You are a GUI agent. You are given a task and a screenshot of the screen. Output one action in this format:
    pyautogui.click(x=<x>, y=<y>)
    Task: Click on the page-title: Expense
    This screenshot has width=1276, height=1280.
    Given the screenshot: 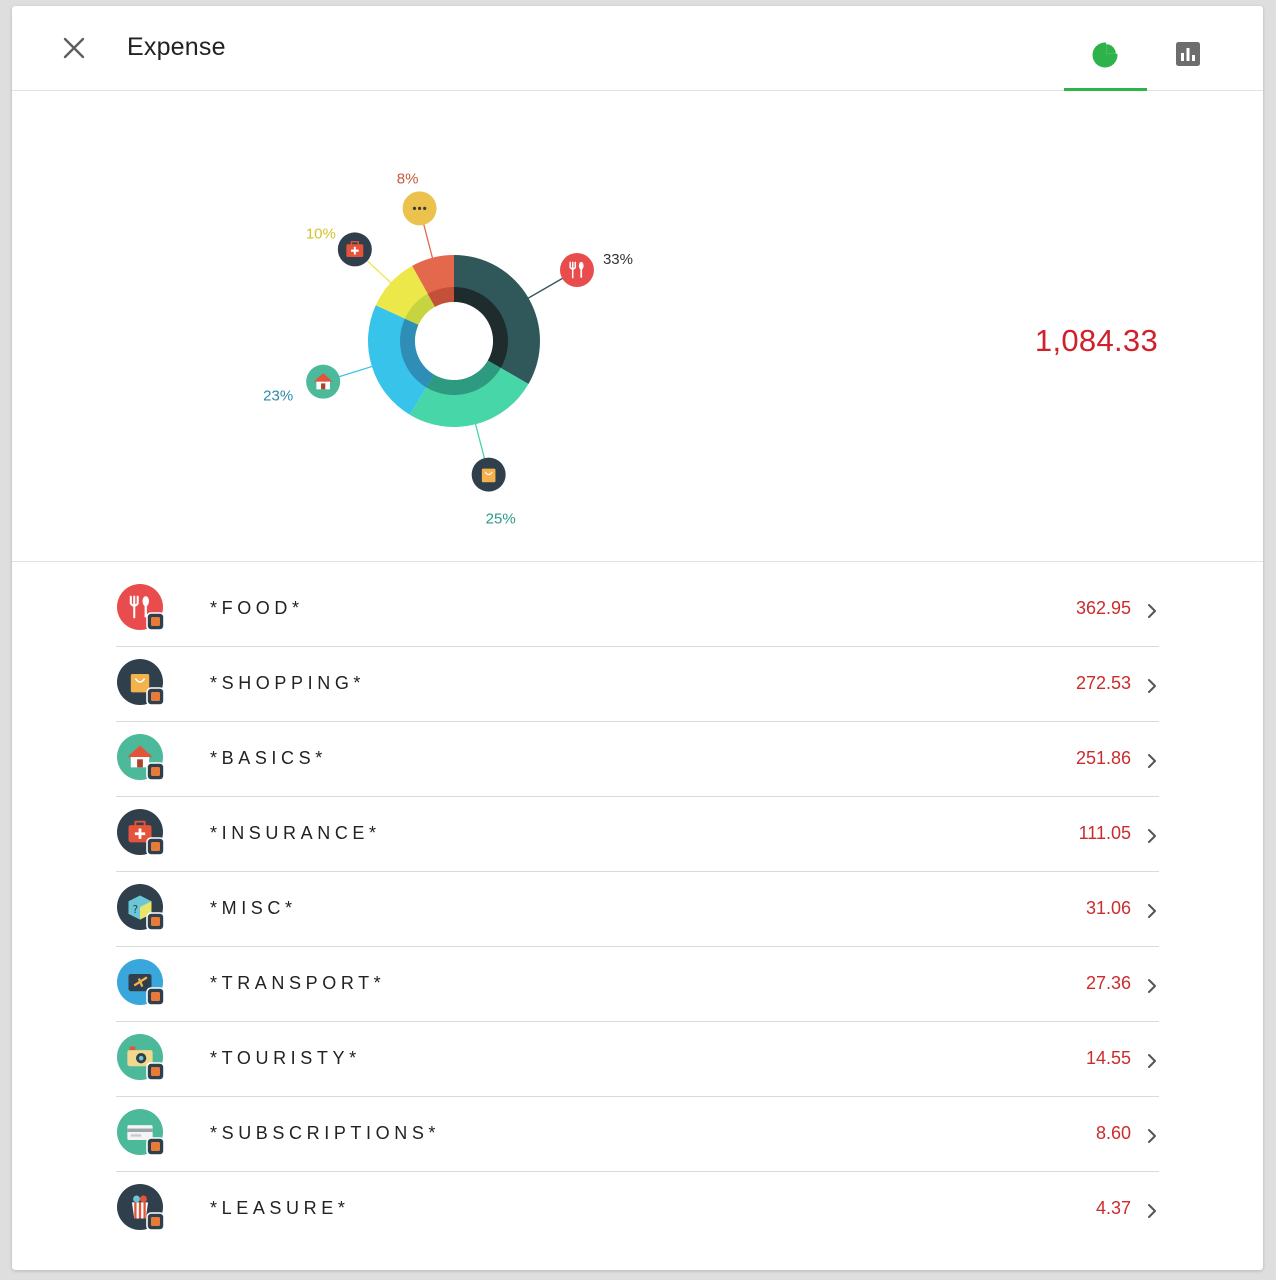 What is the action you would take?
    pyautogui.click(x=176, y=47)
    